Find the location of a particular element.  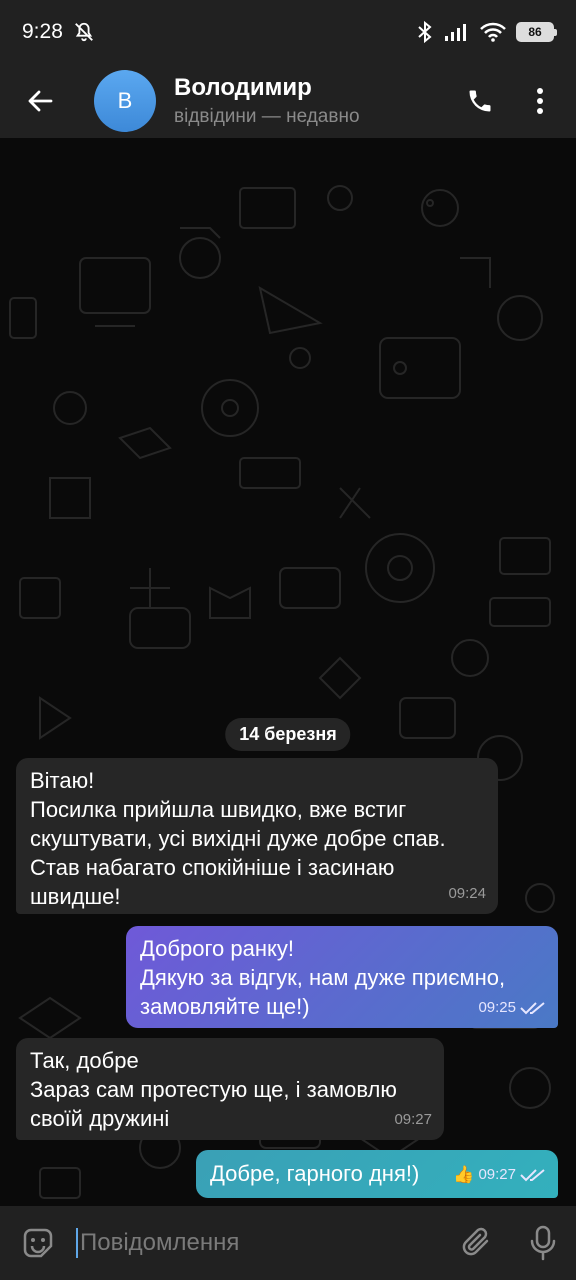

arrow-left-icon is located at coordinates (40, 101).